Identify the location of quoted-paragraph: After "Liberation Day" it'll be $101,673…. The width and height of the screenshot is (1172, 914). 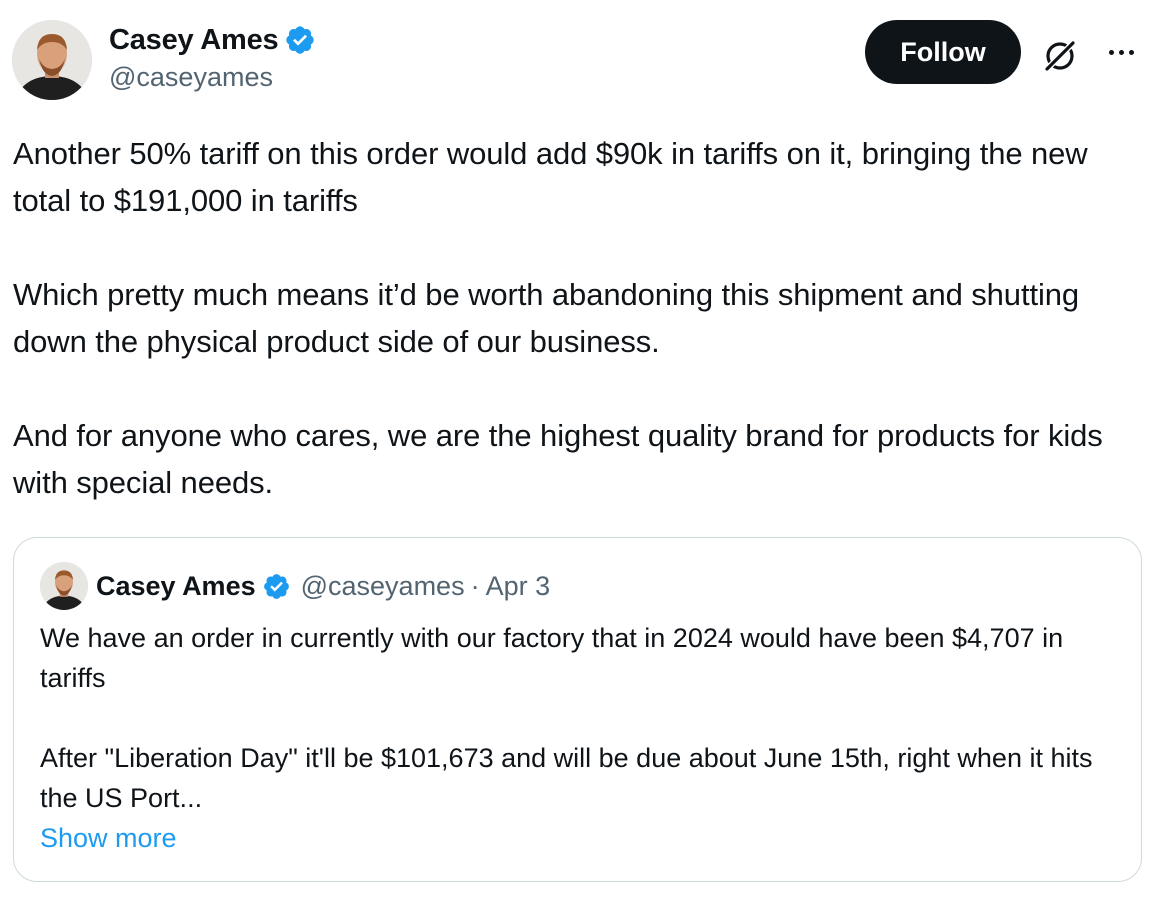
(566, 778).